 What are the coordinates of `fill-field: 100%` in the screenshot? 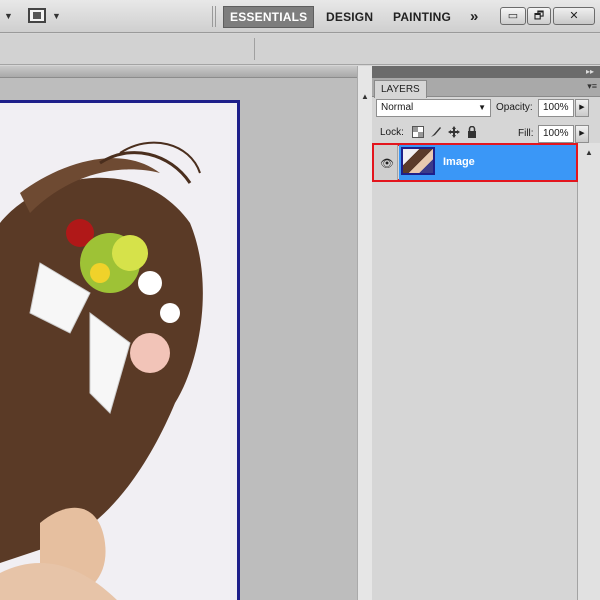 It's located at (556, 134).